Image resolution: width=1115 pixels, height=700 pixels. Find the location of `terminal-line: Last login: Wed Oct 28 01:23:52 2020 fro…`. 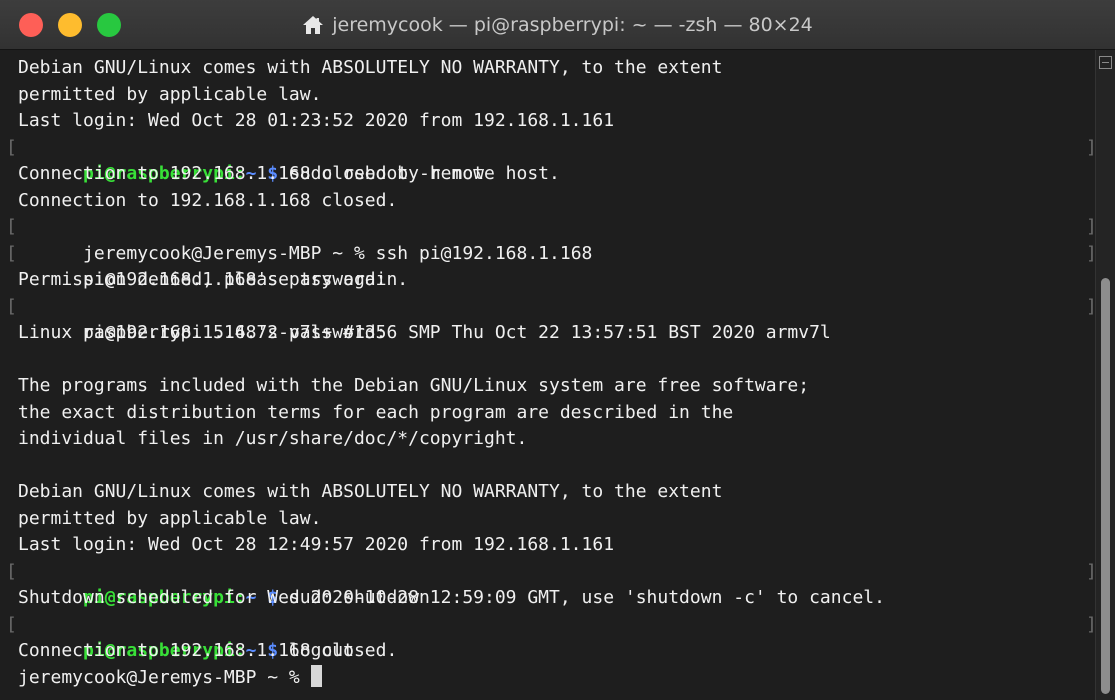

terminal-line: Last login: Wed Oct 28 01:23:52 2020 fro… is located at coordinates (316, 120).